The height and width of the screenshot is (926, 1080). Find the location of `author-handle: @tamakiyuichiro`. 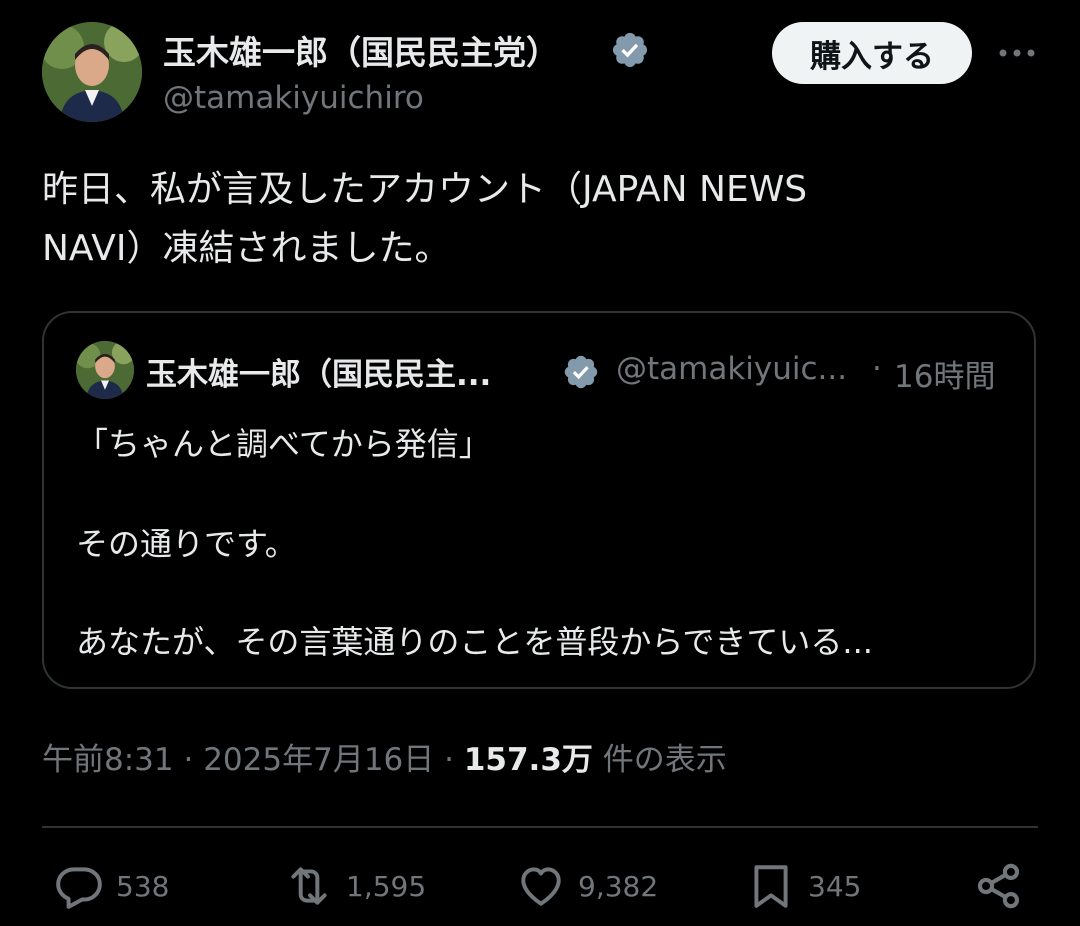

author-handle: @tamakiyuichiro is located at coordinates (293, 98).